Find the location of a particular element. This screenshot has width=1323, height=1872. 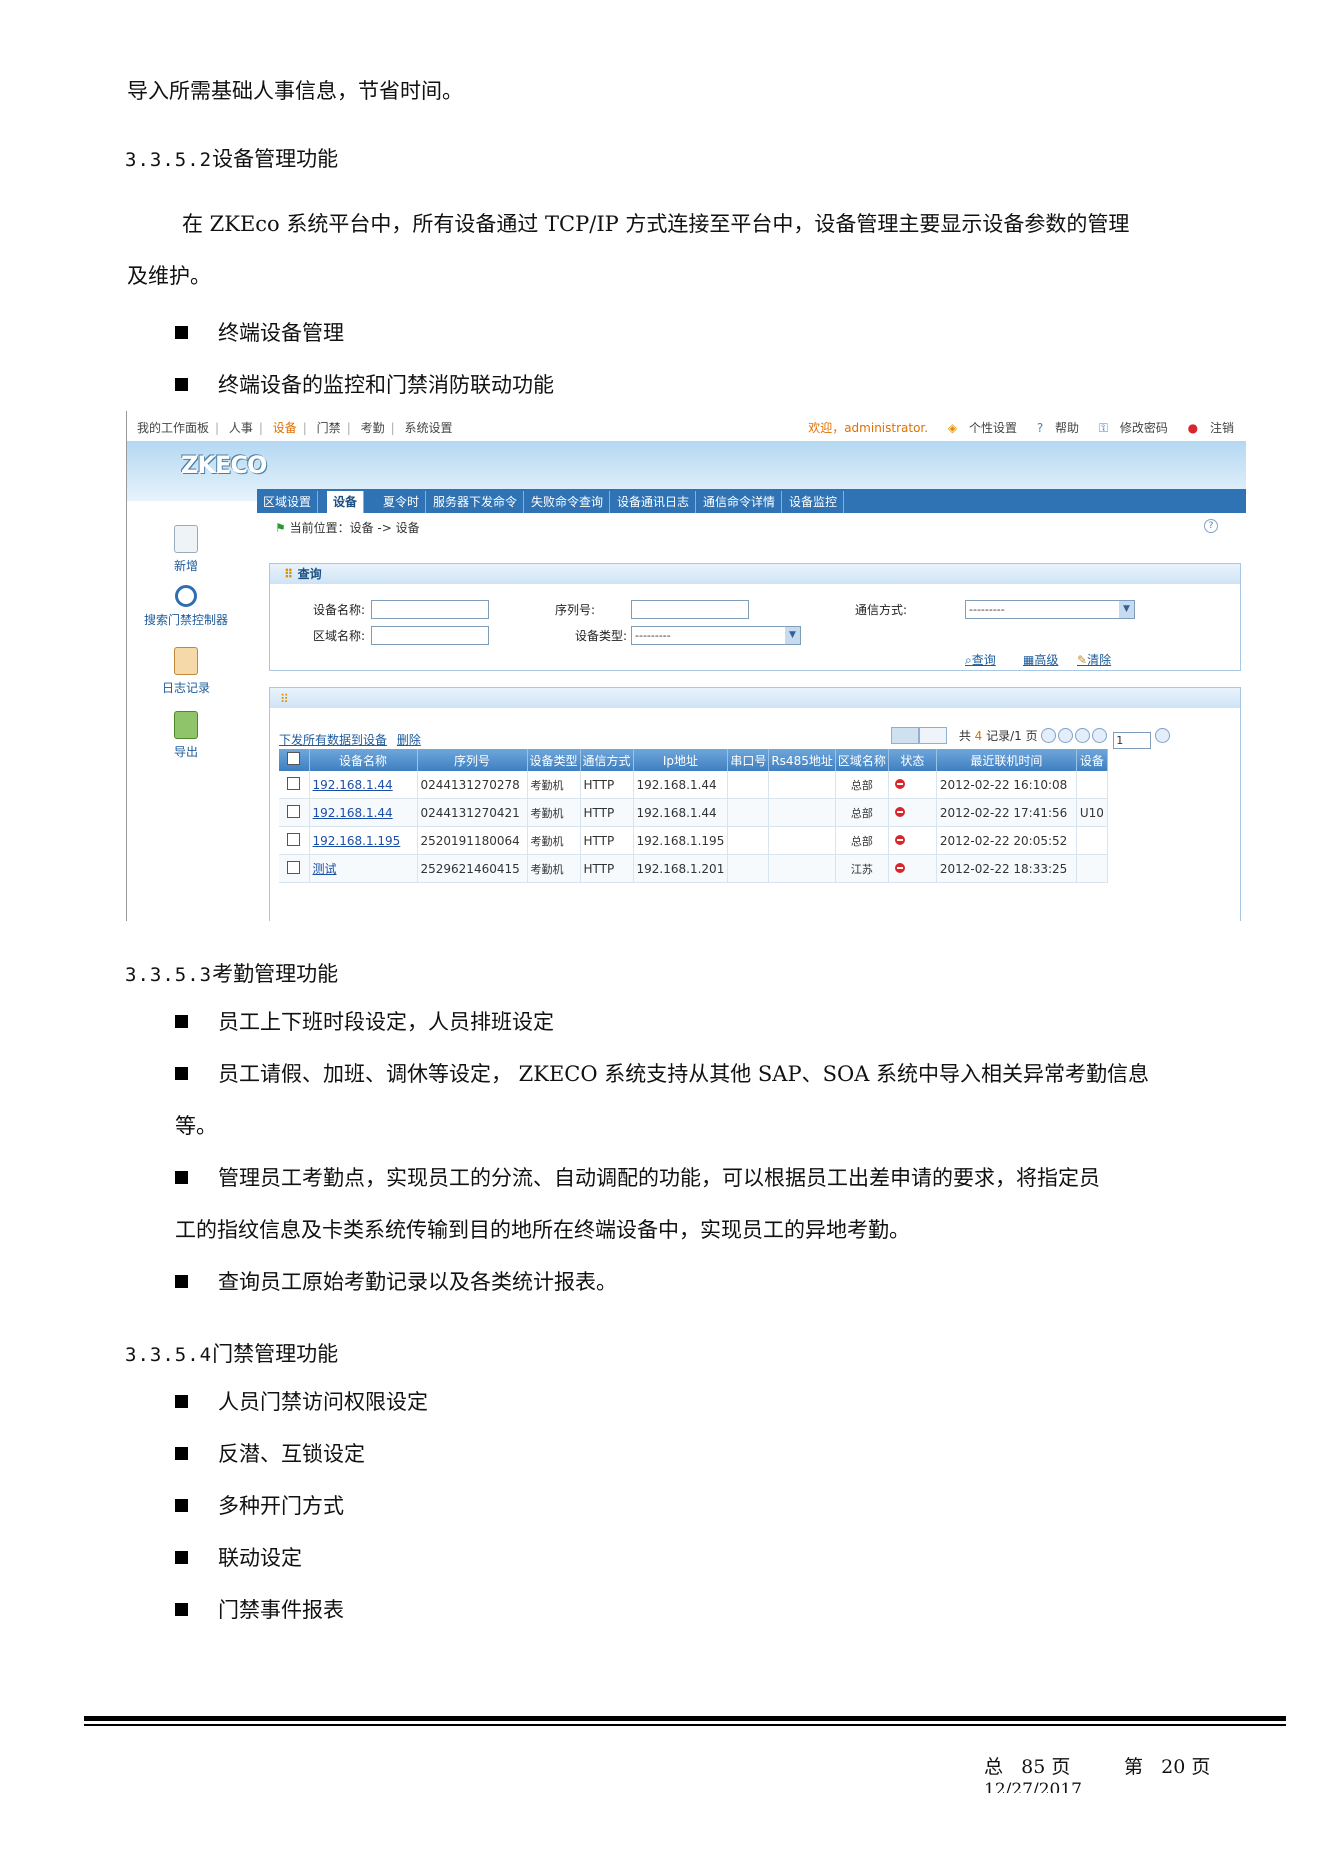

column-header: 区域名称 is located at coordinates (862, 760).